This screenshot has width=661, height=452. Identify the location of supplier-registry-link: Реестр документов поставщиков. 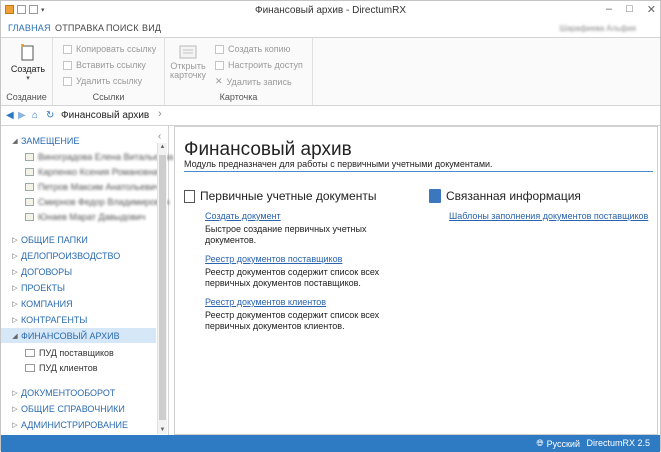
(273, 259).